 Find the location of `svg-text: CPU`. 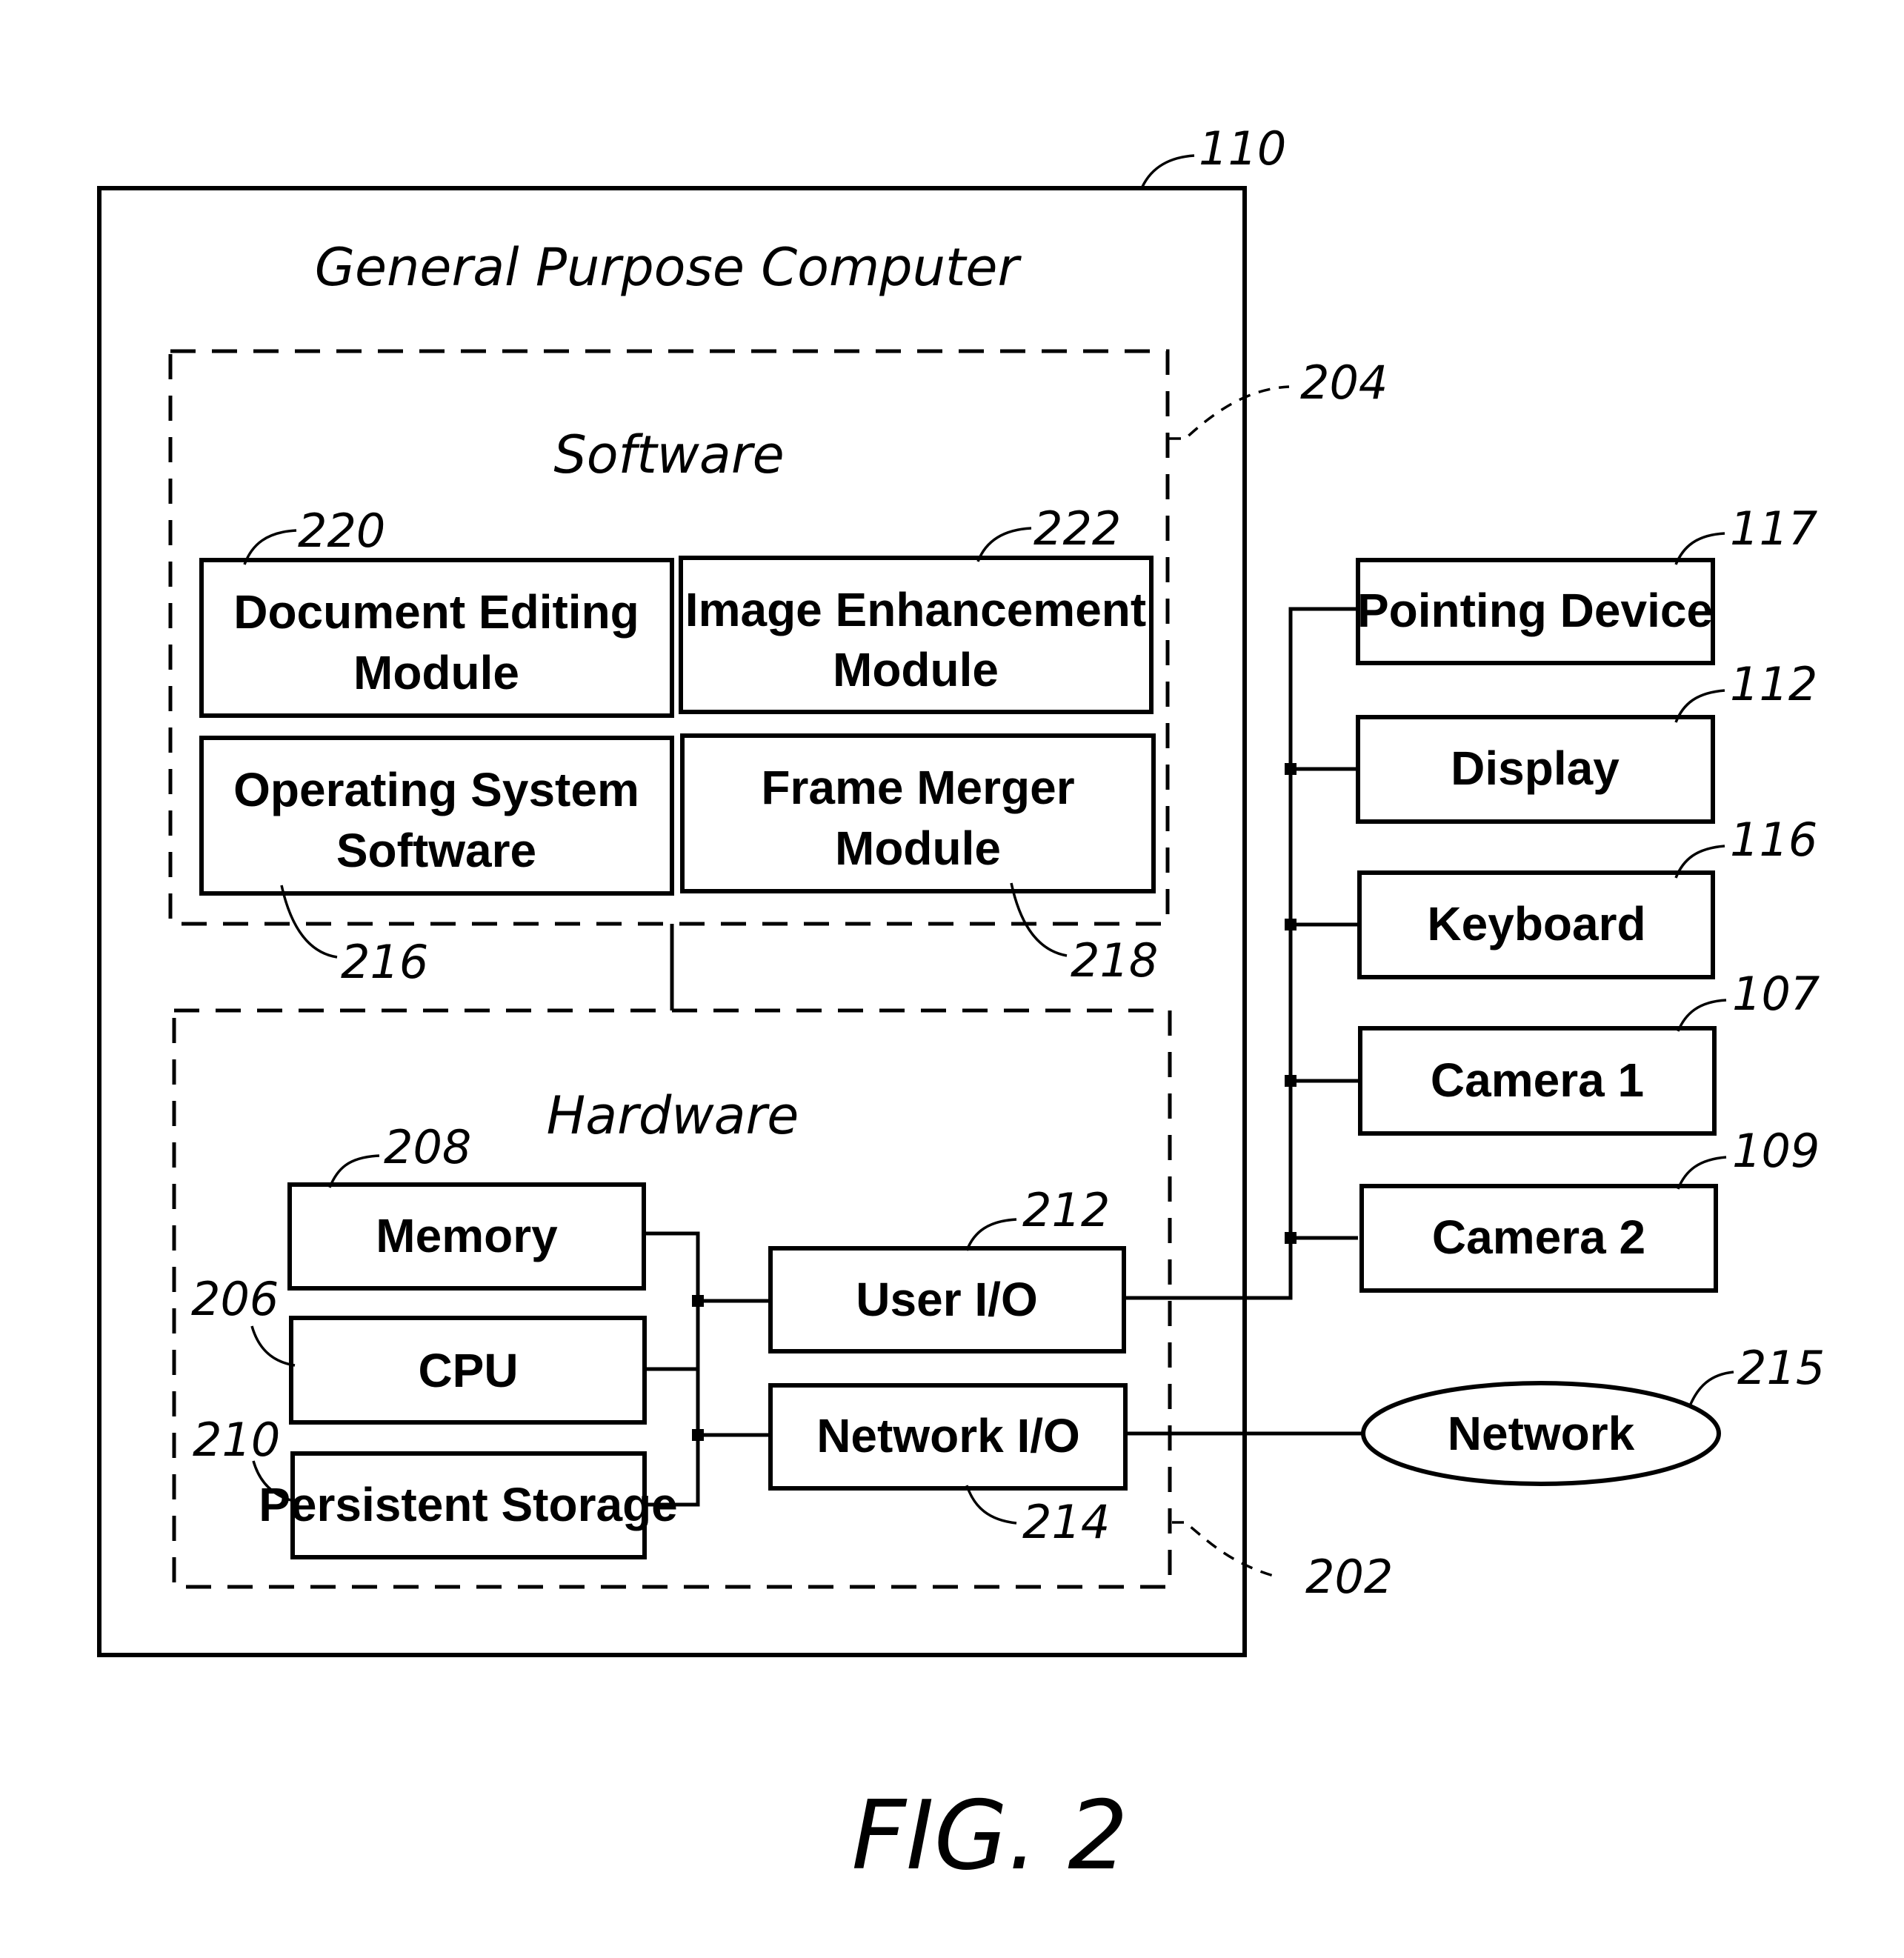

svg-text: CPU is located at coordinates (468, 1370).